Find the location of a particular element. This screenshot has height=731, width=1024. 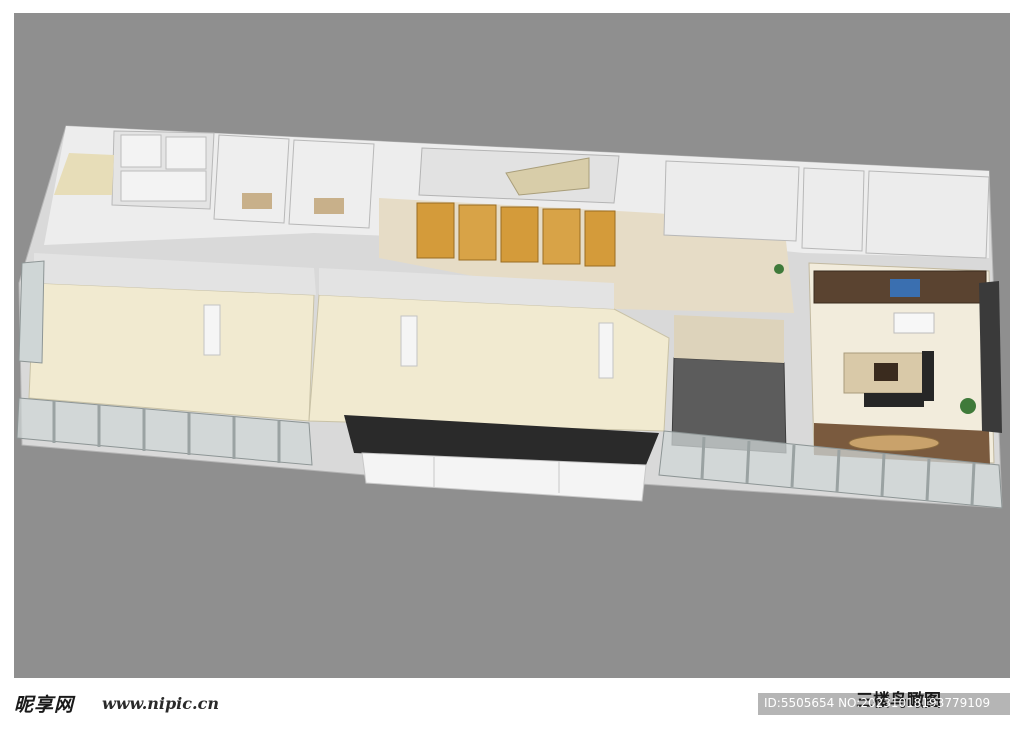

coffee-table is located at coordinates (886, 372).